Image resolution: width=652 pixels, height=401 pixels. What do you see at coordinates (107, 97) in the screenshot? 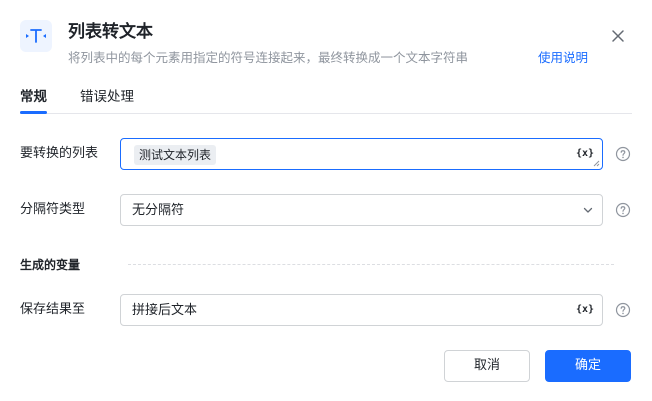
I see `tab-error-handling: 错误处理` at bounding box center [107, 97].